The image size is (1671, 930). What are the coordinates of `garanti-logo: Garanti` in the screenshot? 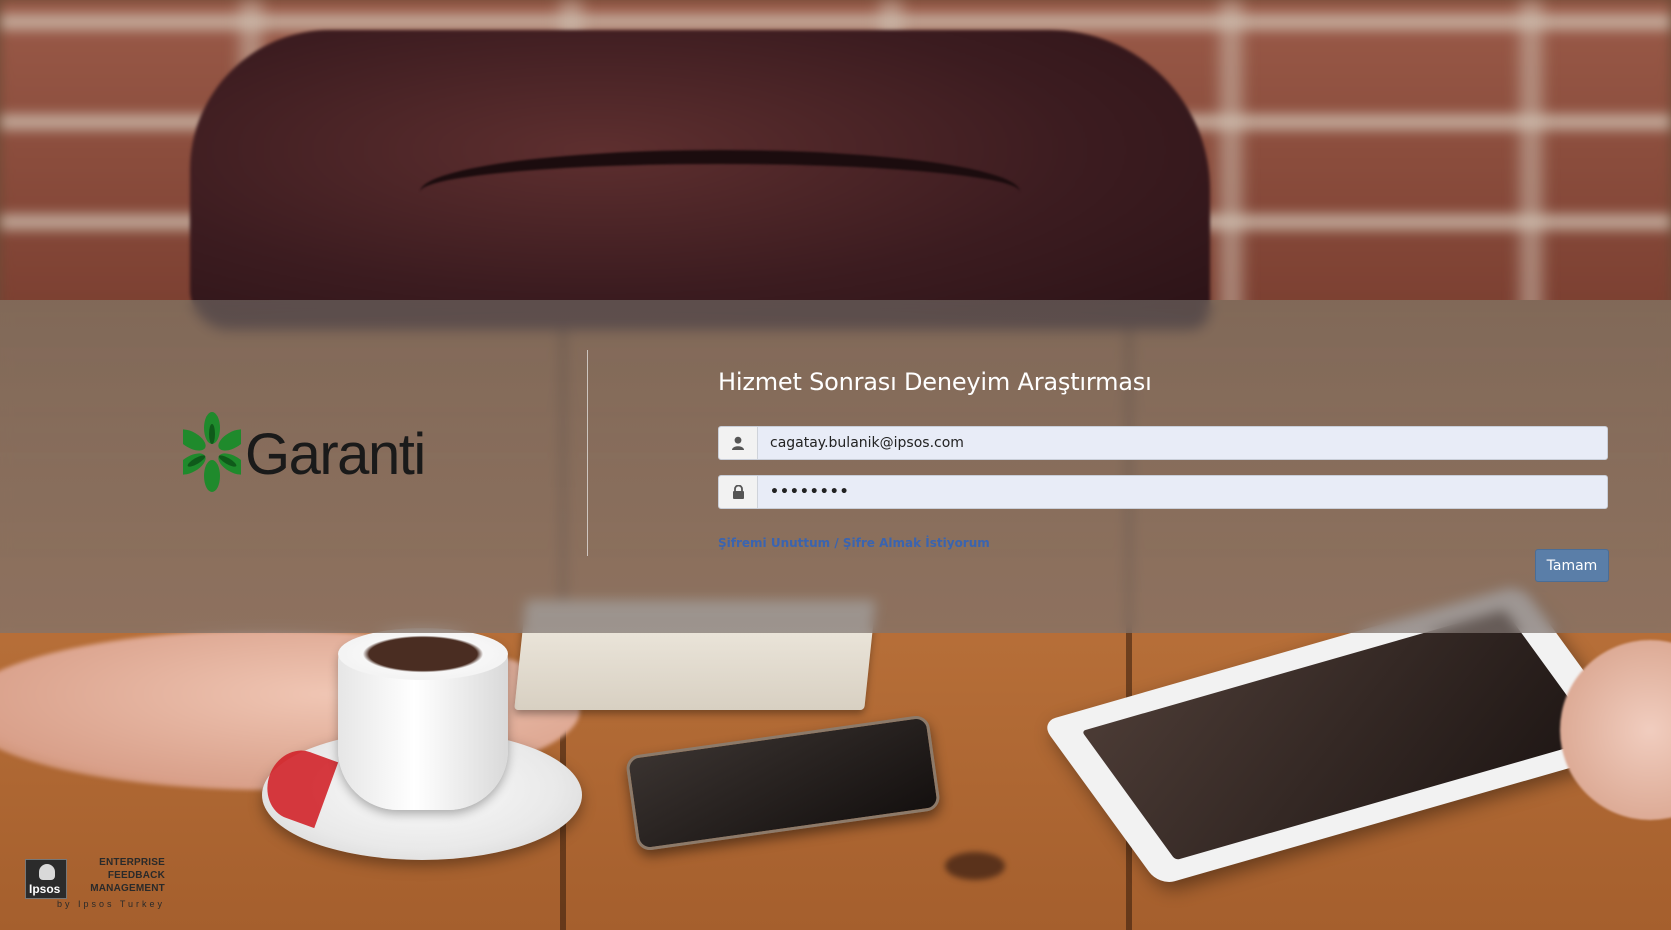 It's located at (313, 456).